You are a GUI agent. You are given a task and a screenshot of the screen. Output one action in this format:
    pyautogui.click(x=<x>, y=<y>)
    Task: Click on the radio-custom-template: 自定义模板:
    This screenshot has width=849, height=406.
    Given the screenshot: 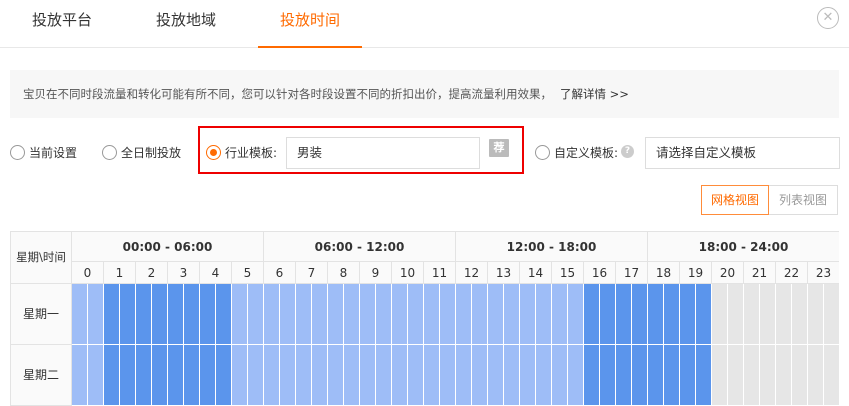 What is the action you would take?
    pyautogui.click(x=576, y=152)
    